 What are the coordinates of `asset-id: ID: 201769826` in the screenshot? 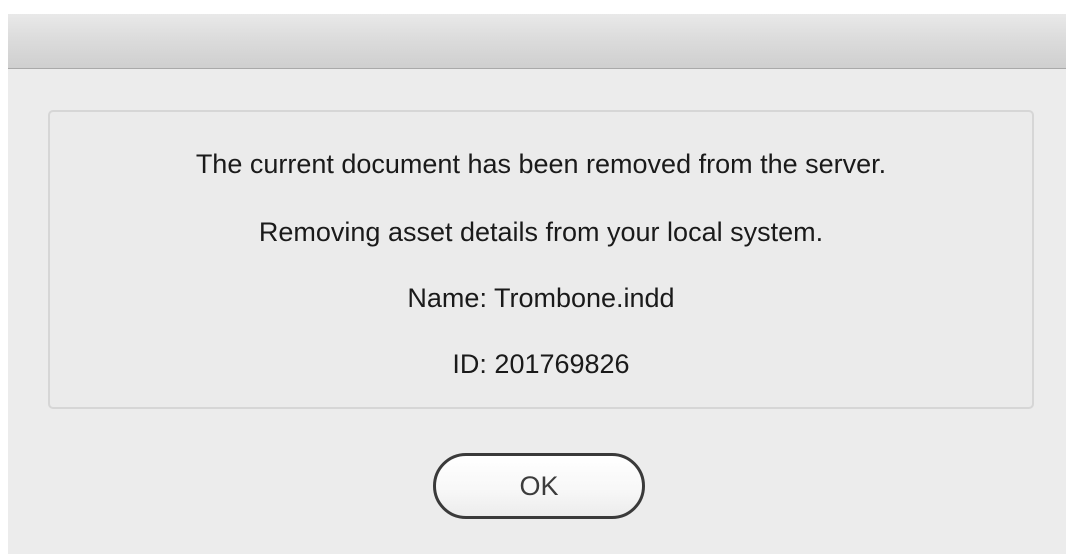 It's located at (541, 364).